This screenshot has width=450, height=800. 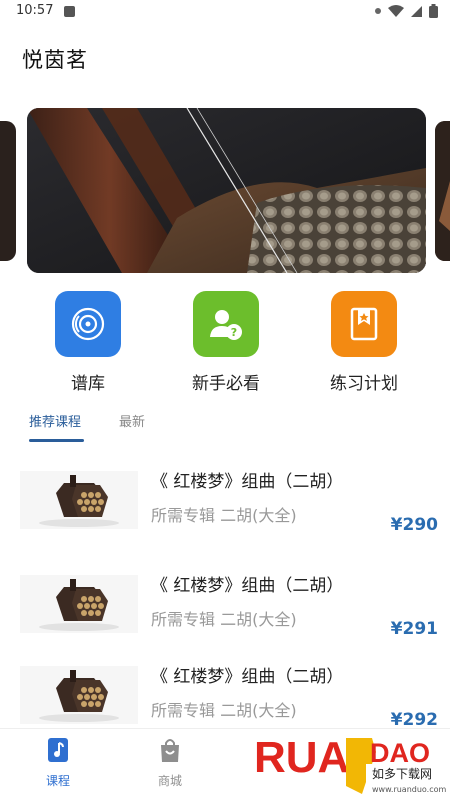 I want to click on quick-link-label: 新手必看, so click(x=226, y=384).